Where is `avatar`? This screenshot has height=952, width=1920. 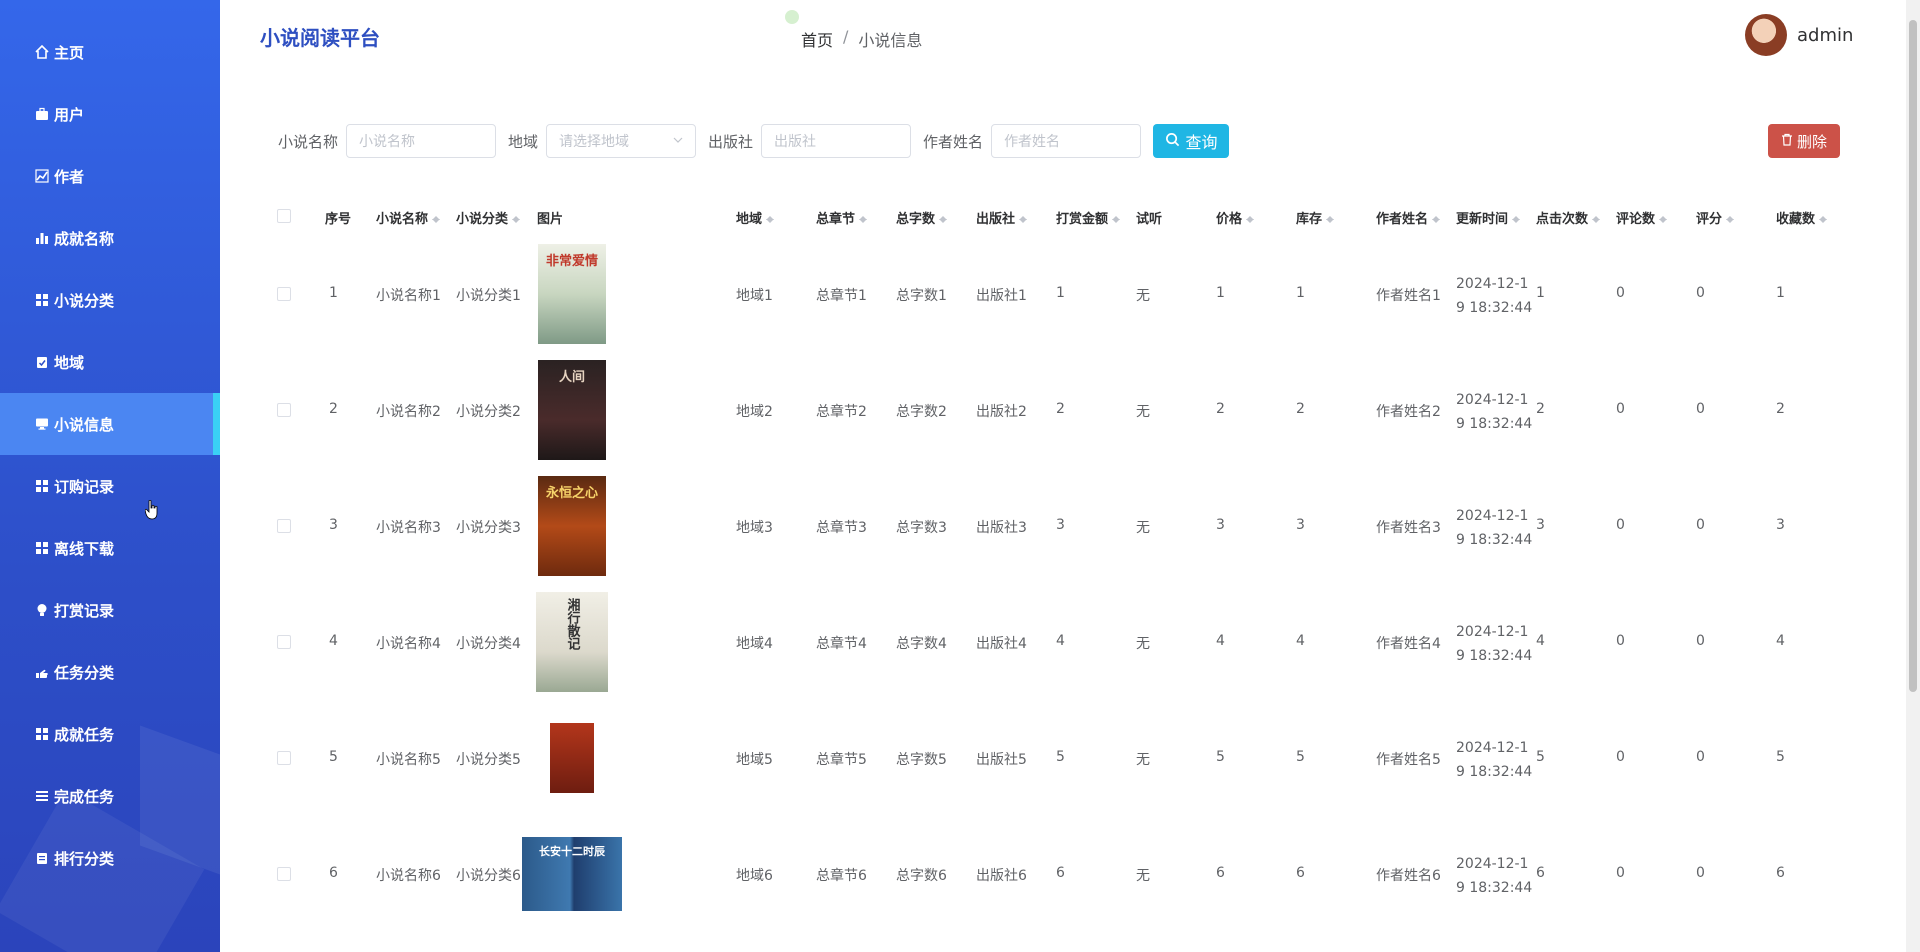 avatar is located at coordinates (1766, 35).